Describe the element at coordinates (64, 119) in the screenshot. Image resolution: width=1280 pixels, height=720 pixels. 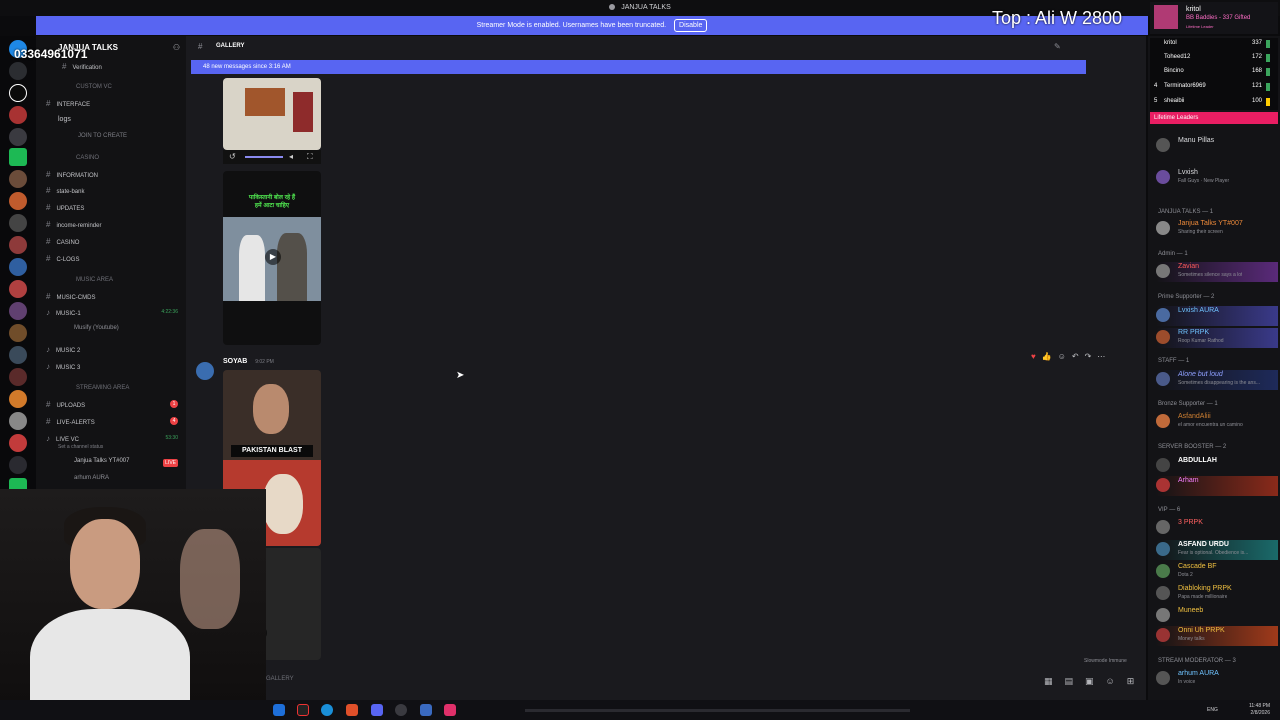
I see `channel-logs: logs` at that location.